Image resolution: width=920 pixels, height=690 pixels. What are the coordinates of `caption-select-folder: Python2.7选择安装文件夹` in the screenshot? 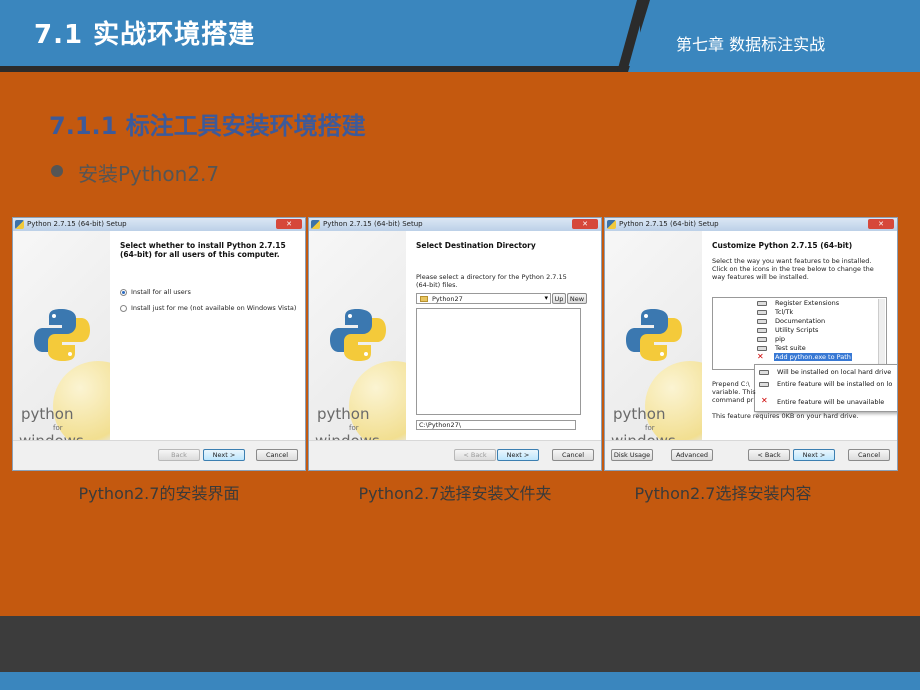 It's located at (455, 493).